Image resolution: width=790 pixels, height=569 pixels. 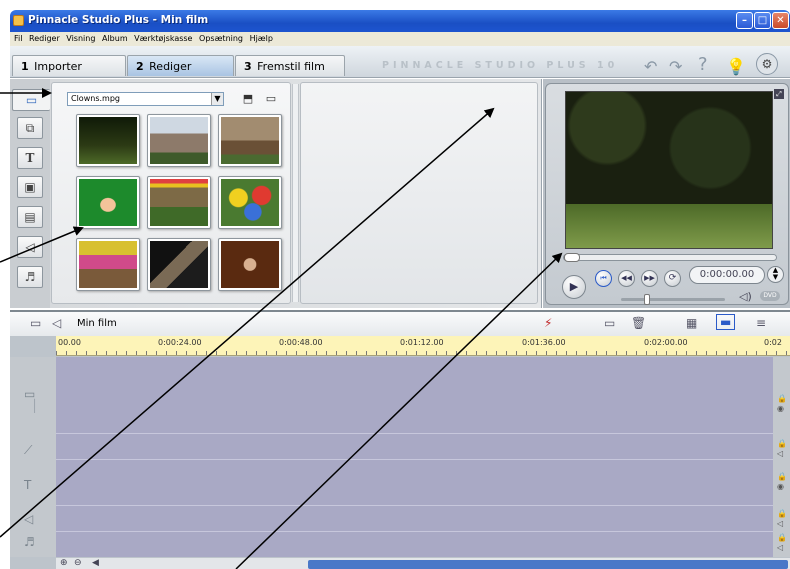 I want to click on tab-make-movie: 3 Fremstil film, so click(x=290, y=65).